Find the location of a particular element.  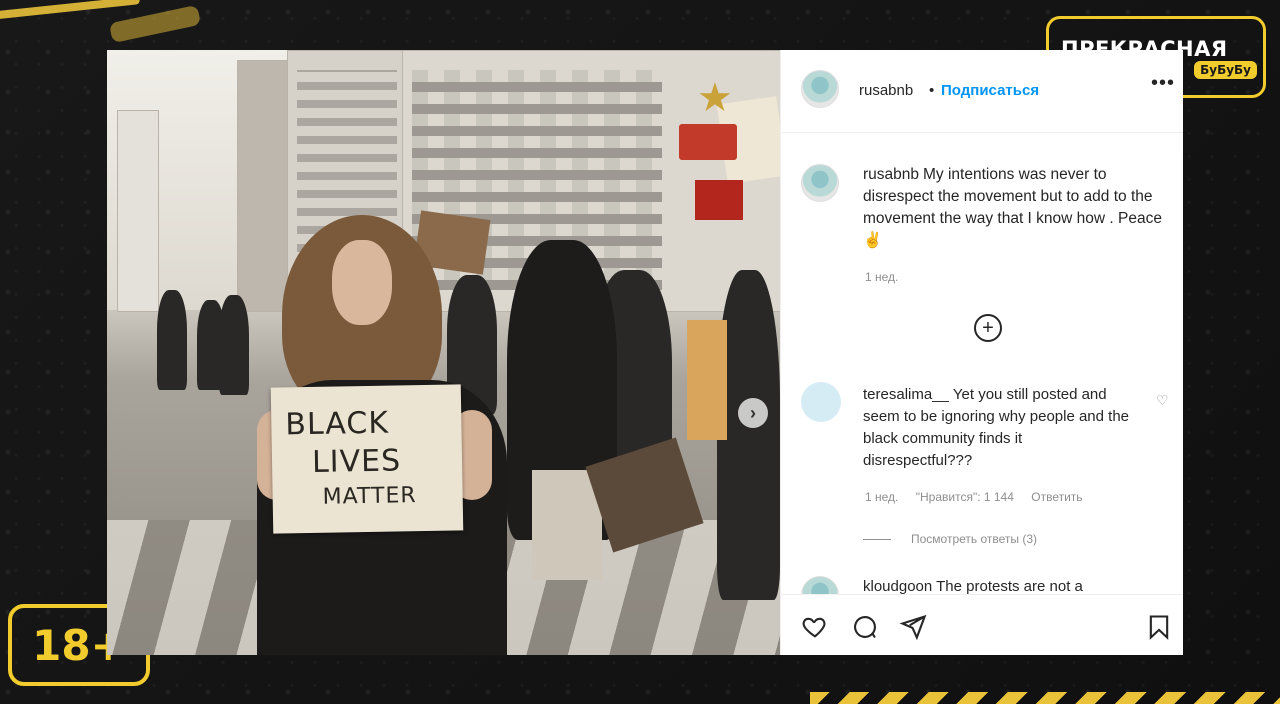

load-more-comments-button: + is located at coordinates (988, 328).